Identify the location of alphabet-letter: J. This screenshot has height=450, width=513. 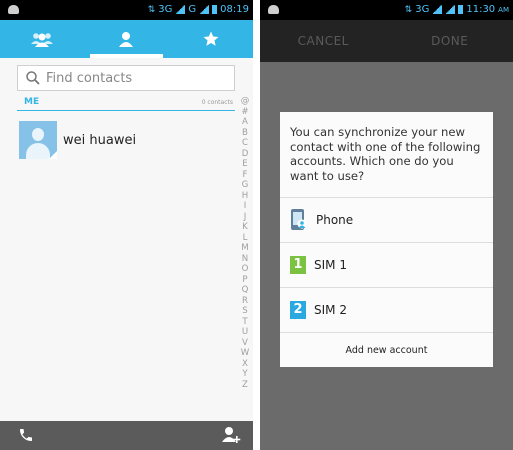
(245, 217).